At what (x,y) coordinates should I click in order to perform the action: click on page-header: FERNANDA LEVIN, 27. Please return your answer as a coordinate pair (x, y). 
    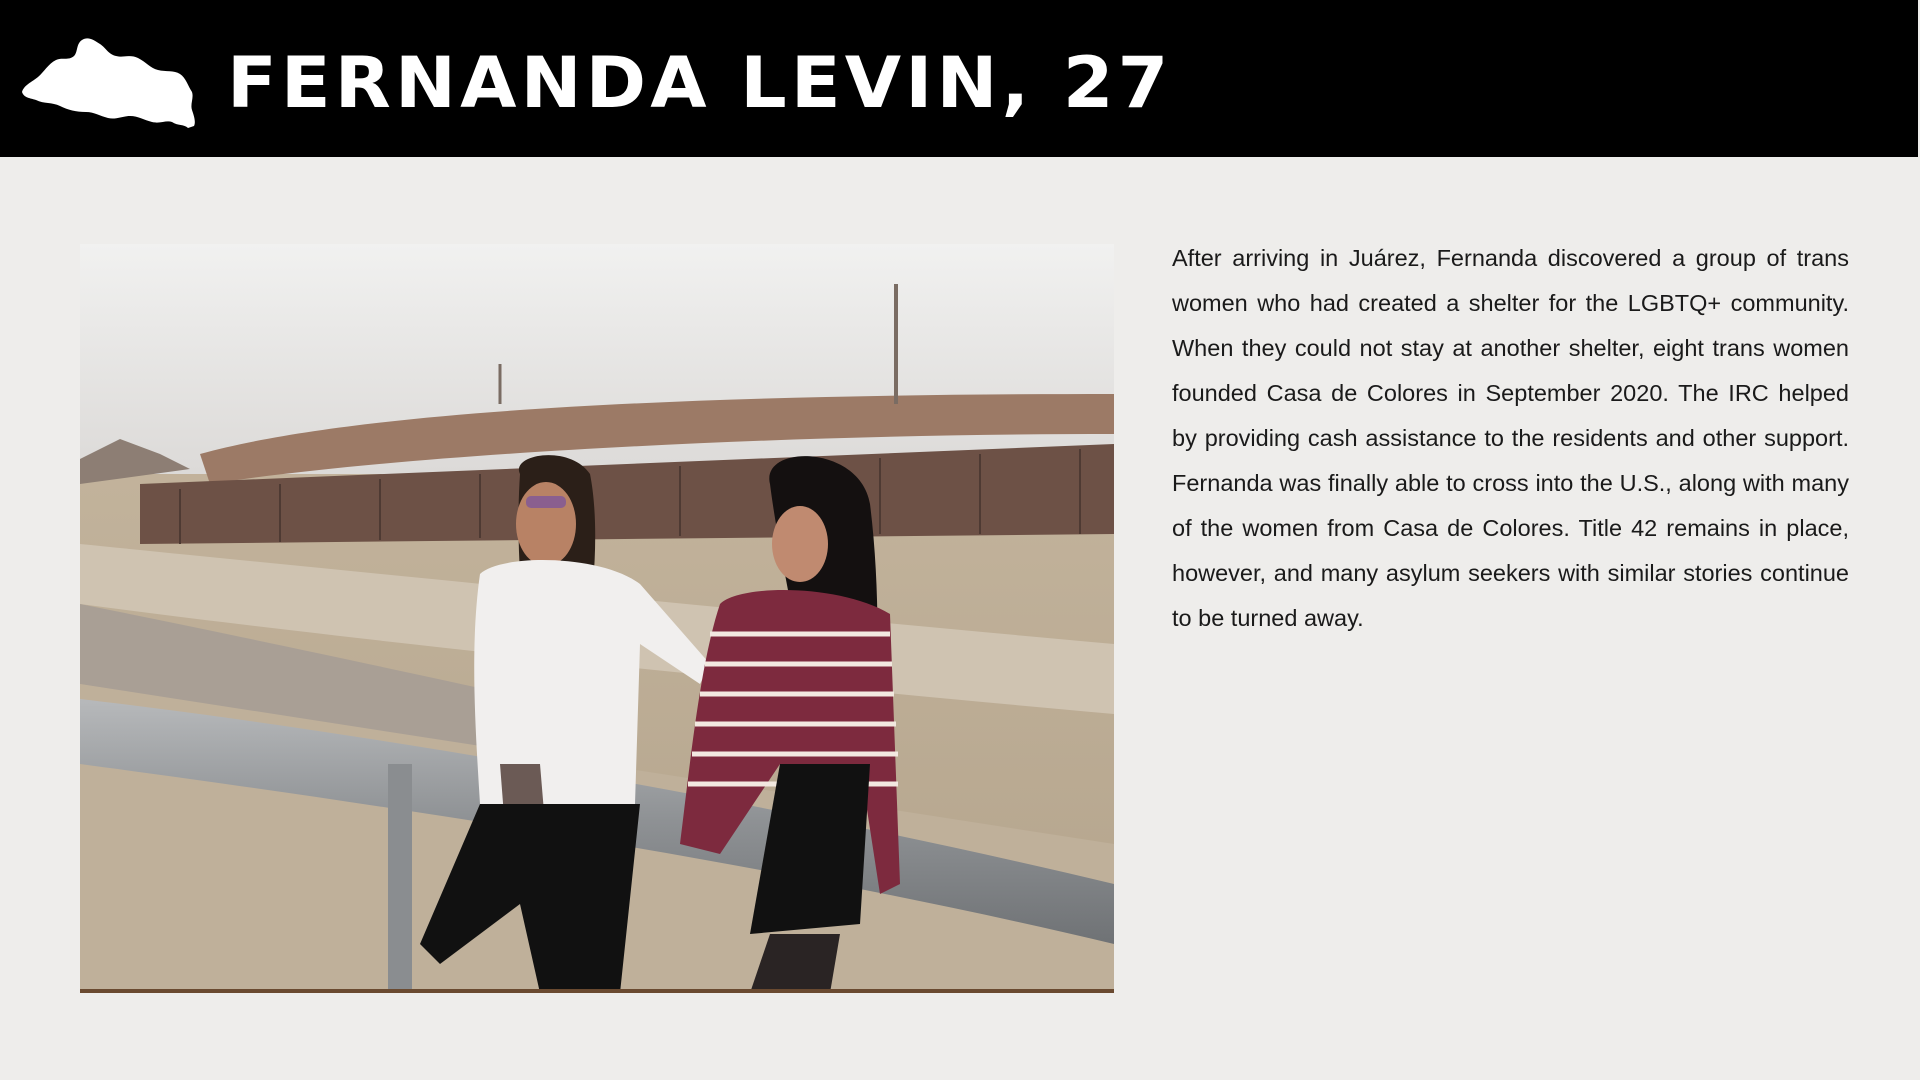
    Looking at the image, I should click on (959, 78).